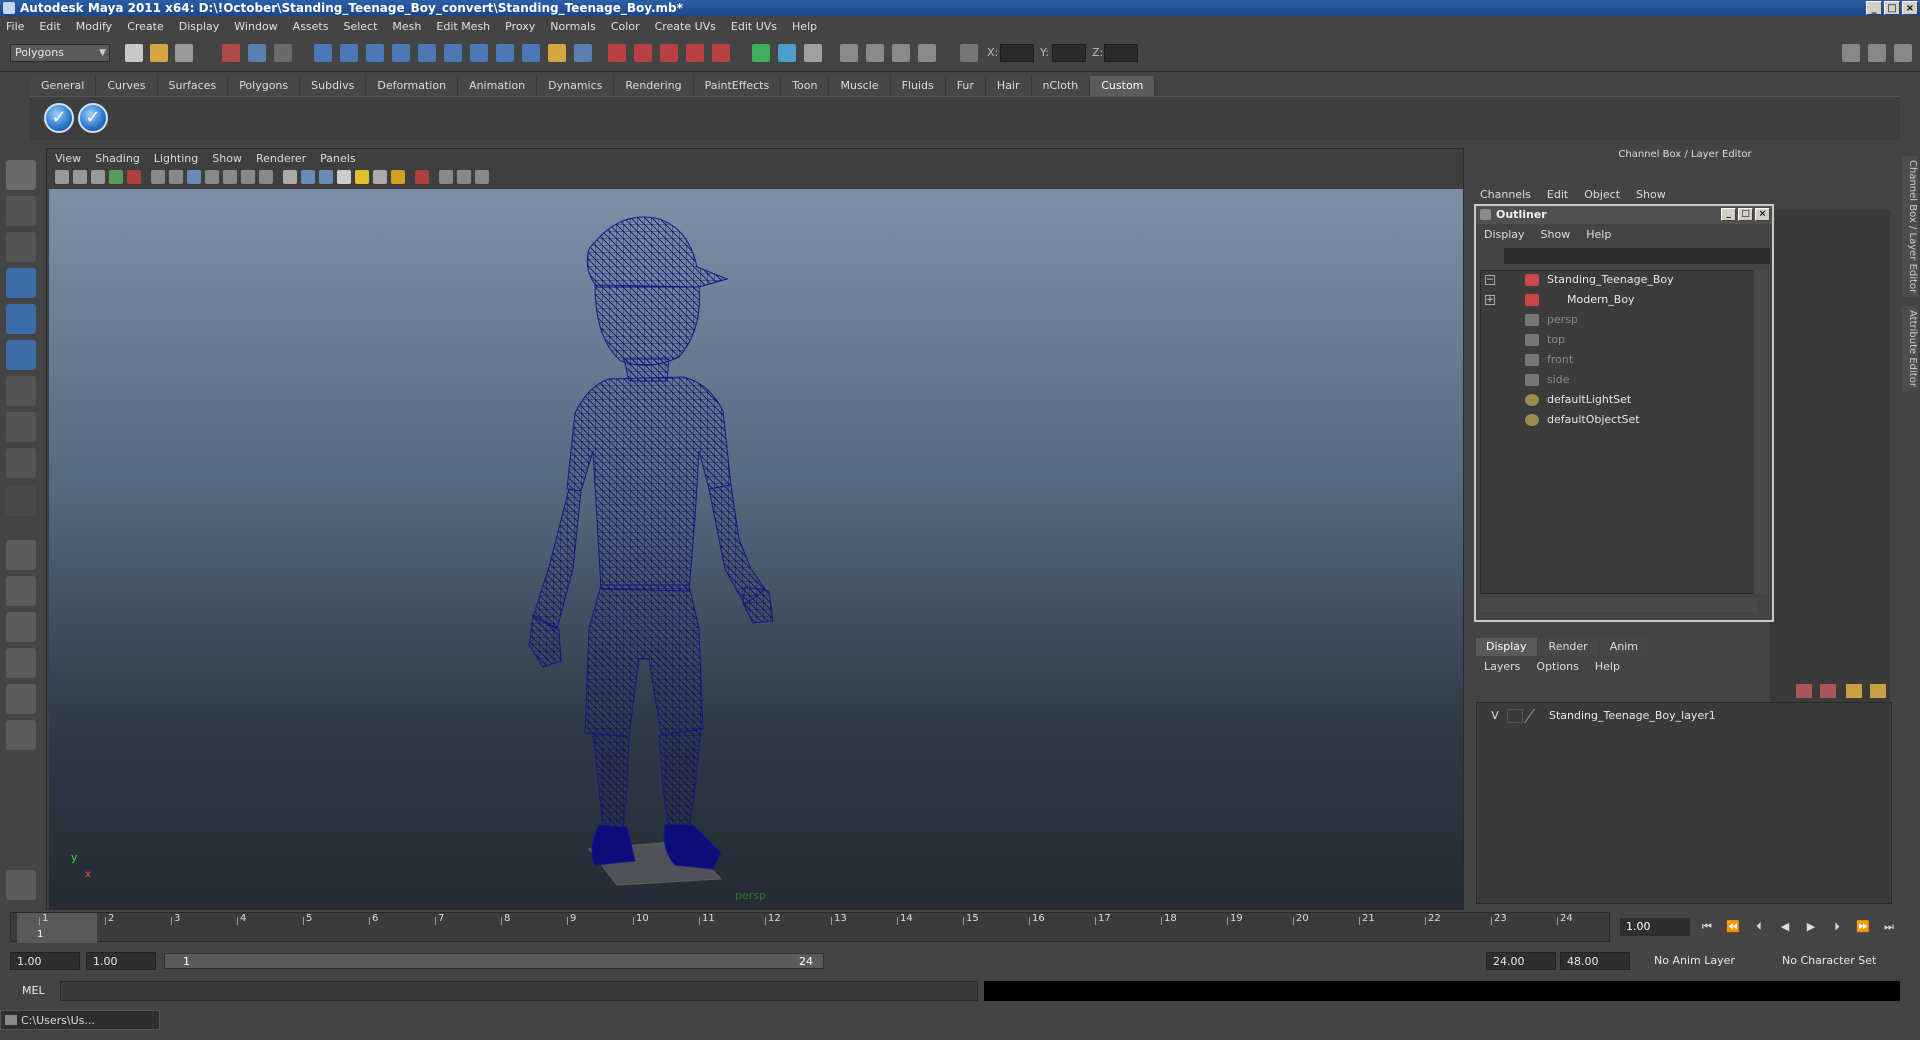 This screenshot has height=1040, width=1920. Describe the element at coordinates (257, 53) in the screenshot. I see `select-object-icon` at that location.